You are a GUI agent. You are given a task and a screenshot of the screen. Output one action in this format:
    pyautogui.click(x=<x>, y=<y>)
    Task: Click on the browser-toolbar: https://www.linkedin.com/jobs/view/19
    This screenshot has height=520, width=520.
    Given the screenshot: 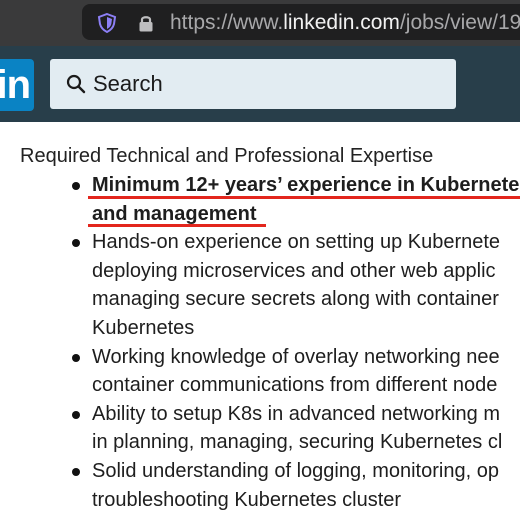 What is the action you would take?
    pyautogui.click(x=260, y=23)
    